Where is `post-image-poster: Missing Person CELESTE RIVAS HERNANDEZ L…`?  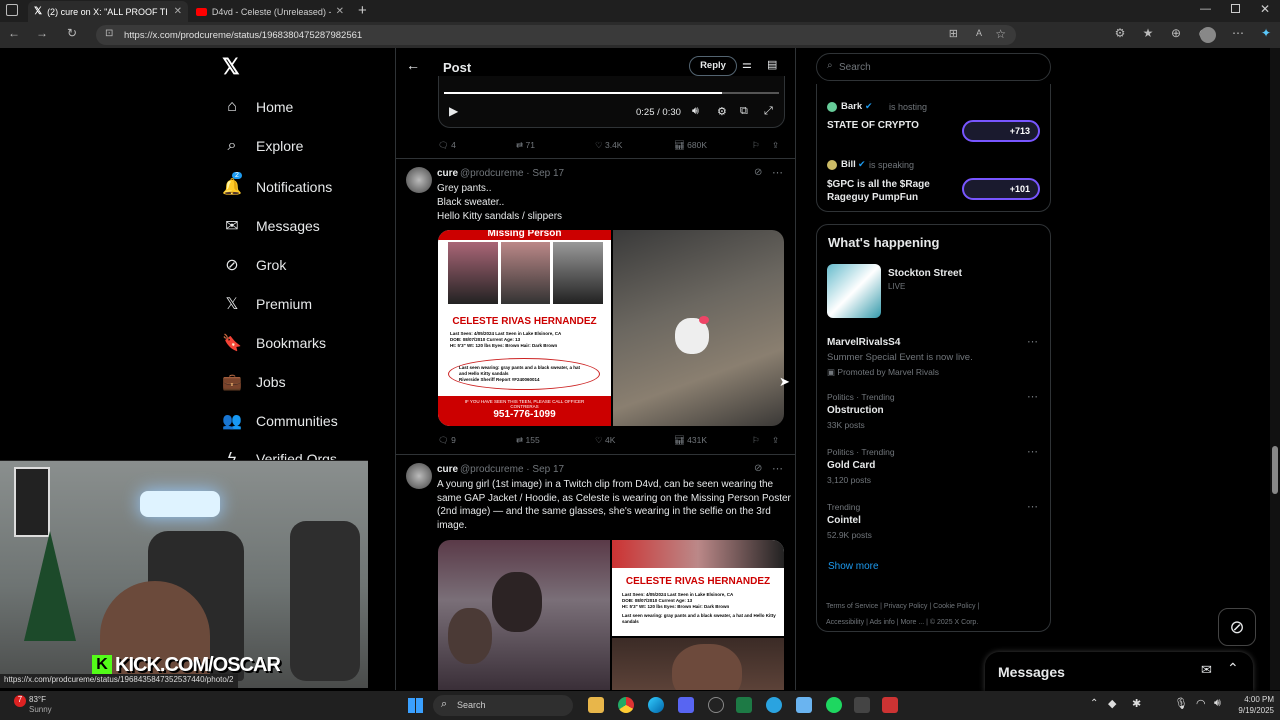 post-image-poster: Missing Person CELESTE RIVAS HERNANDEZ L… is located at coordinates (524, 328).